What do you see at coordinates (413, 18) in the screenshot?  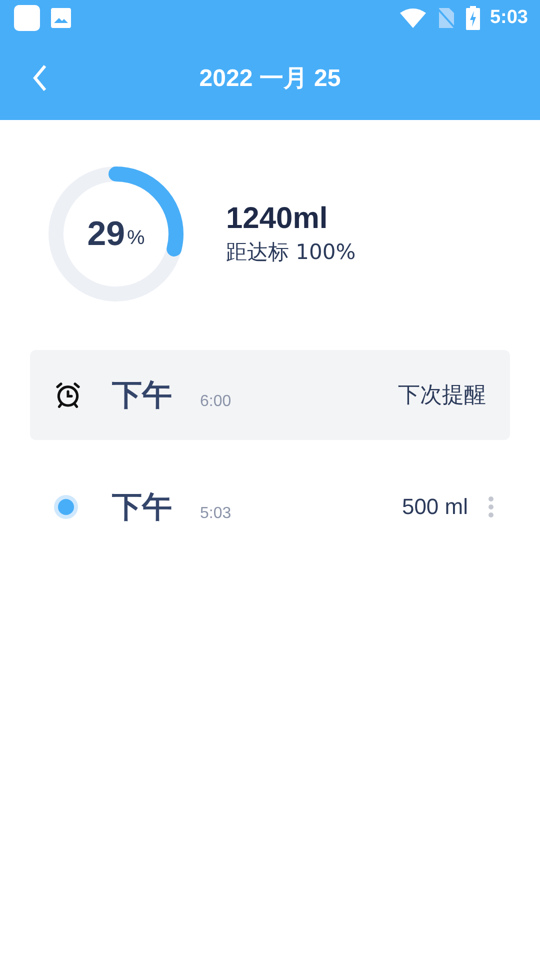 I see `wifi-icon` at bounding box center [413, 18].